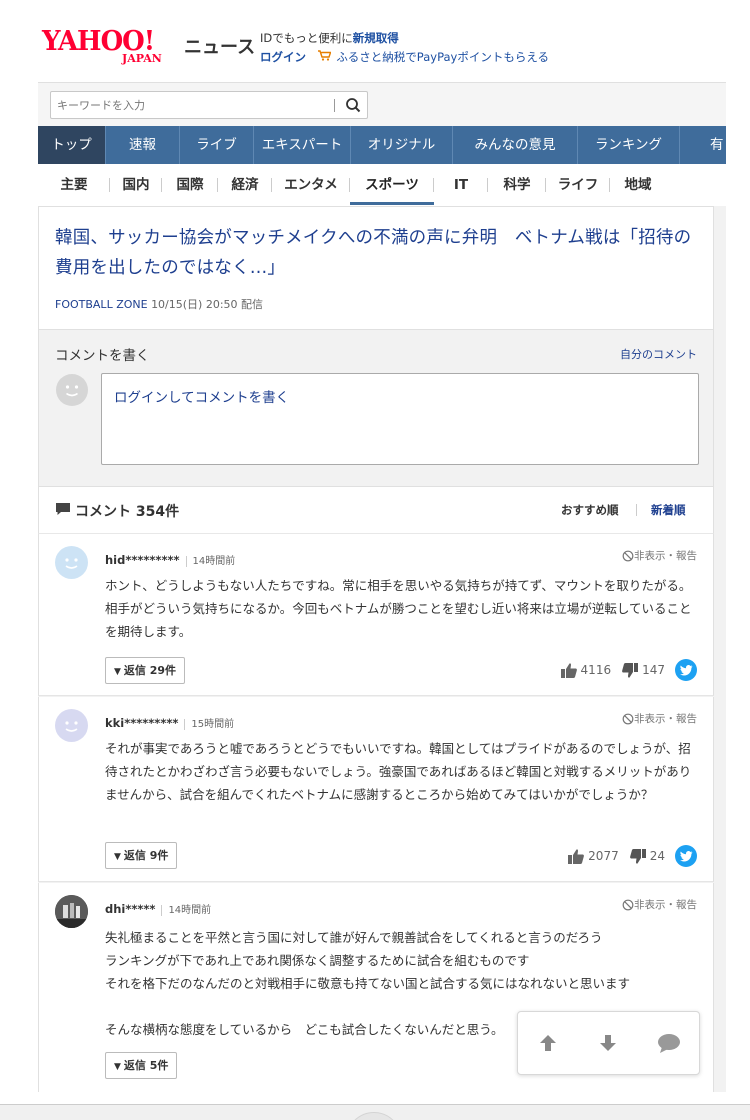 This screenshot has width=750, height=1120. Describe the element at coordinates (669, 1043) in the screenshot. I see `comment-jump-button` at that location.